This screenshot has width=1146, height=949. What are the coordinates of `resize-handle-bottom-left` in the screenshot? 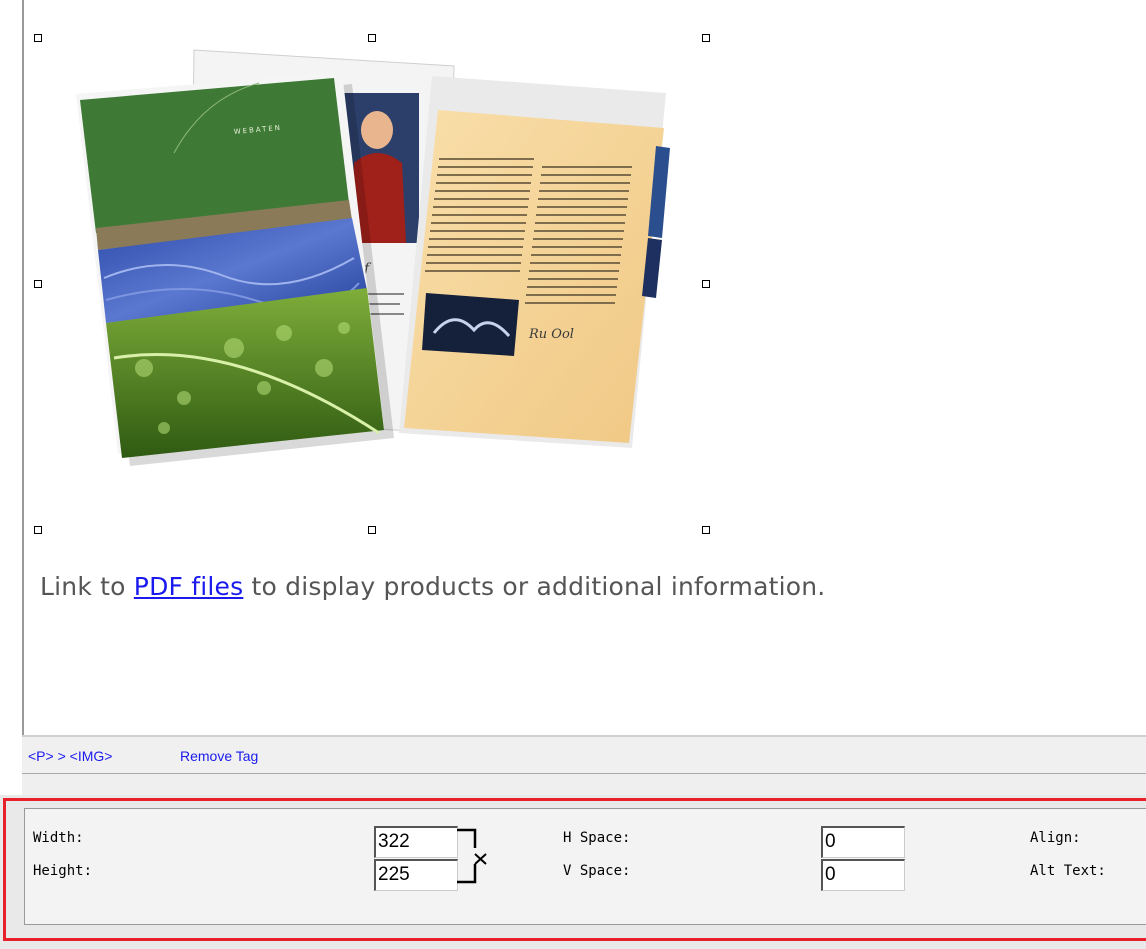 It's located at (38, 530).